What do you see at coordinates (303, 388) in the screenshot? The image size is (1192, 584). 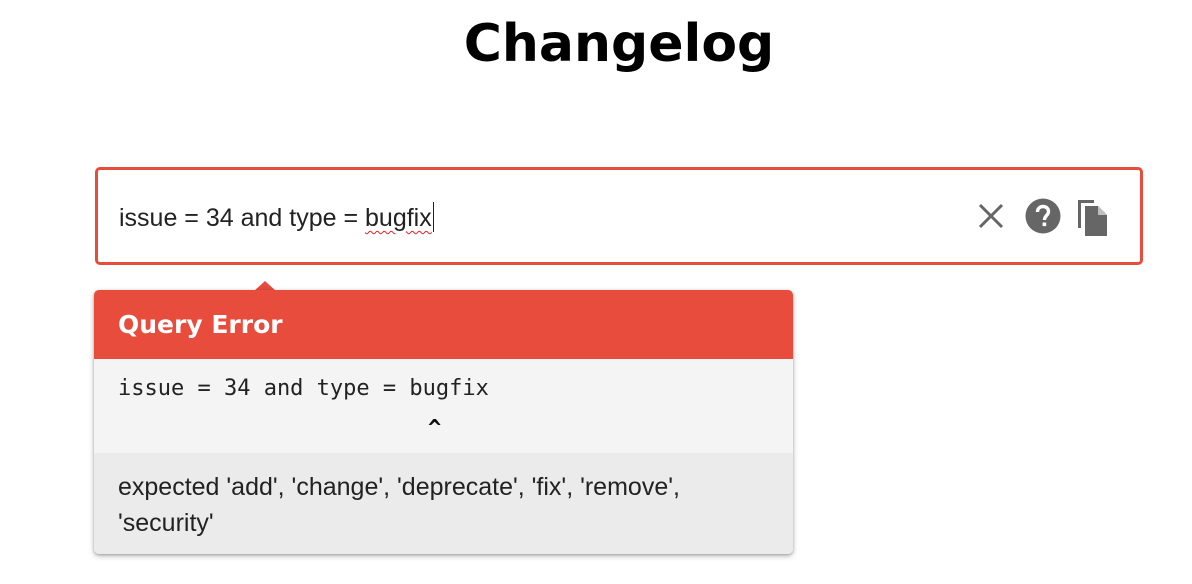 I see `popup-query-text: issue = 34 and type = bugfix` at bounding box center [303, 388].